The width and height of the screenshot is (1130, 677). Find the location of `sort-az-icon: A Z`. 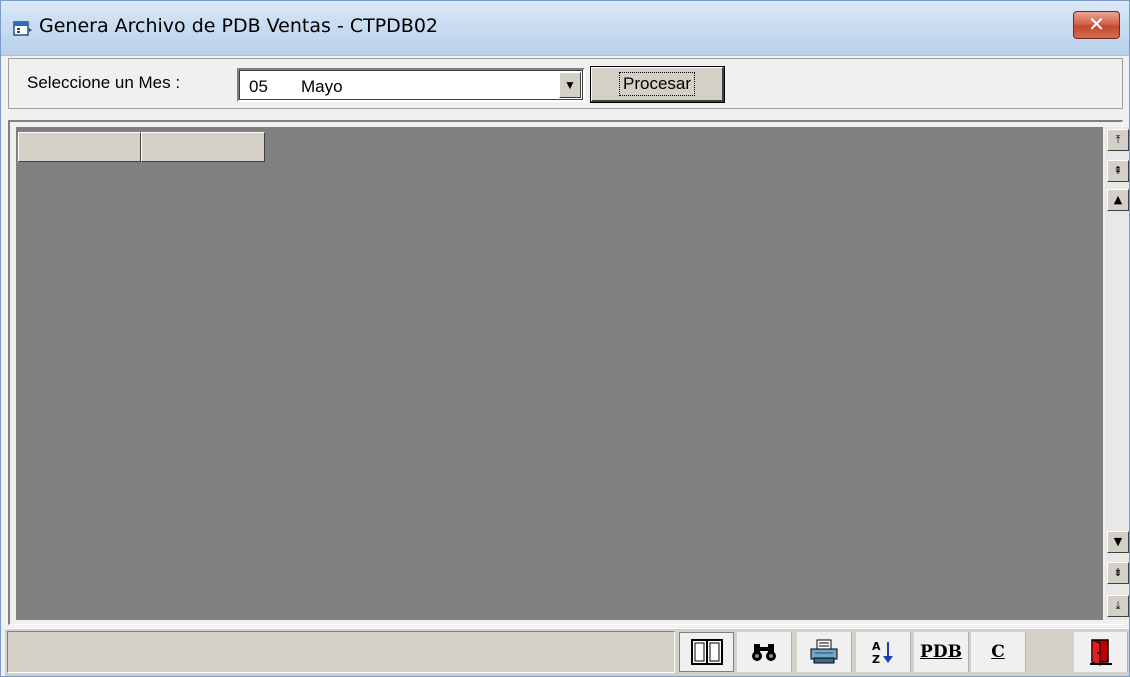

sort-az-icon: A Z is located at coordinates (882, 652).